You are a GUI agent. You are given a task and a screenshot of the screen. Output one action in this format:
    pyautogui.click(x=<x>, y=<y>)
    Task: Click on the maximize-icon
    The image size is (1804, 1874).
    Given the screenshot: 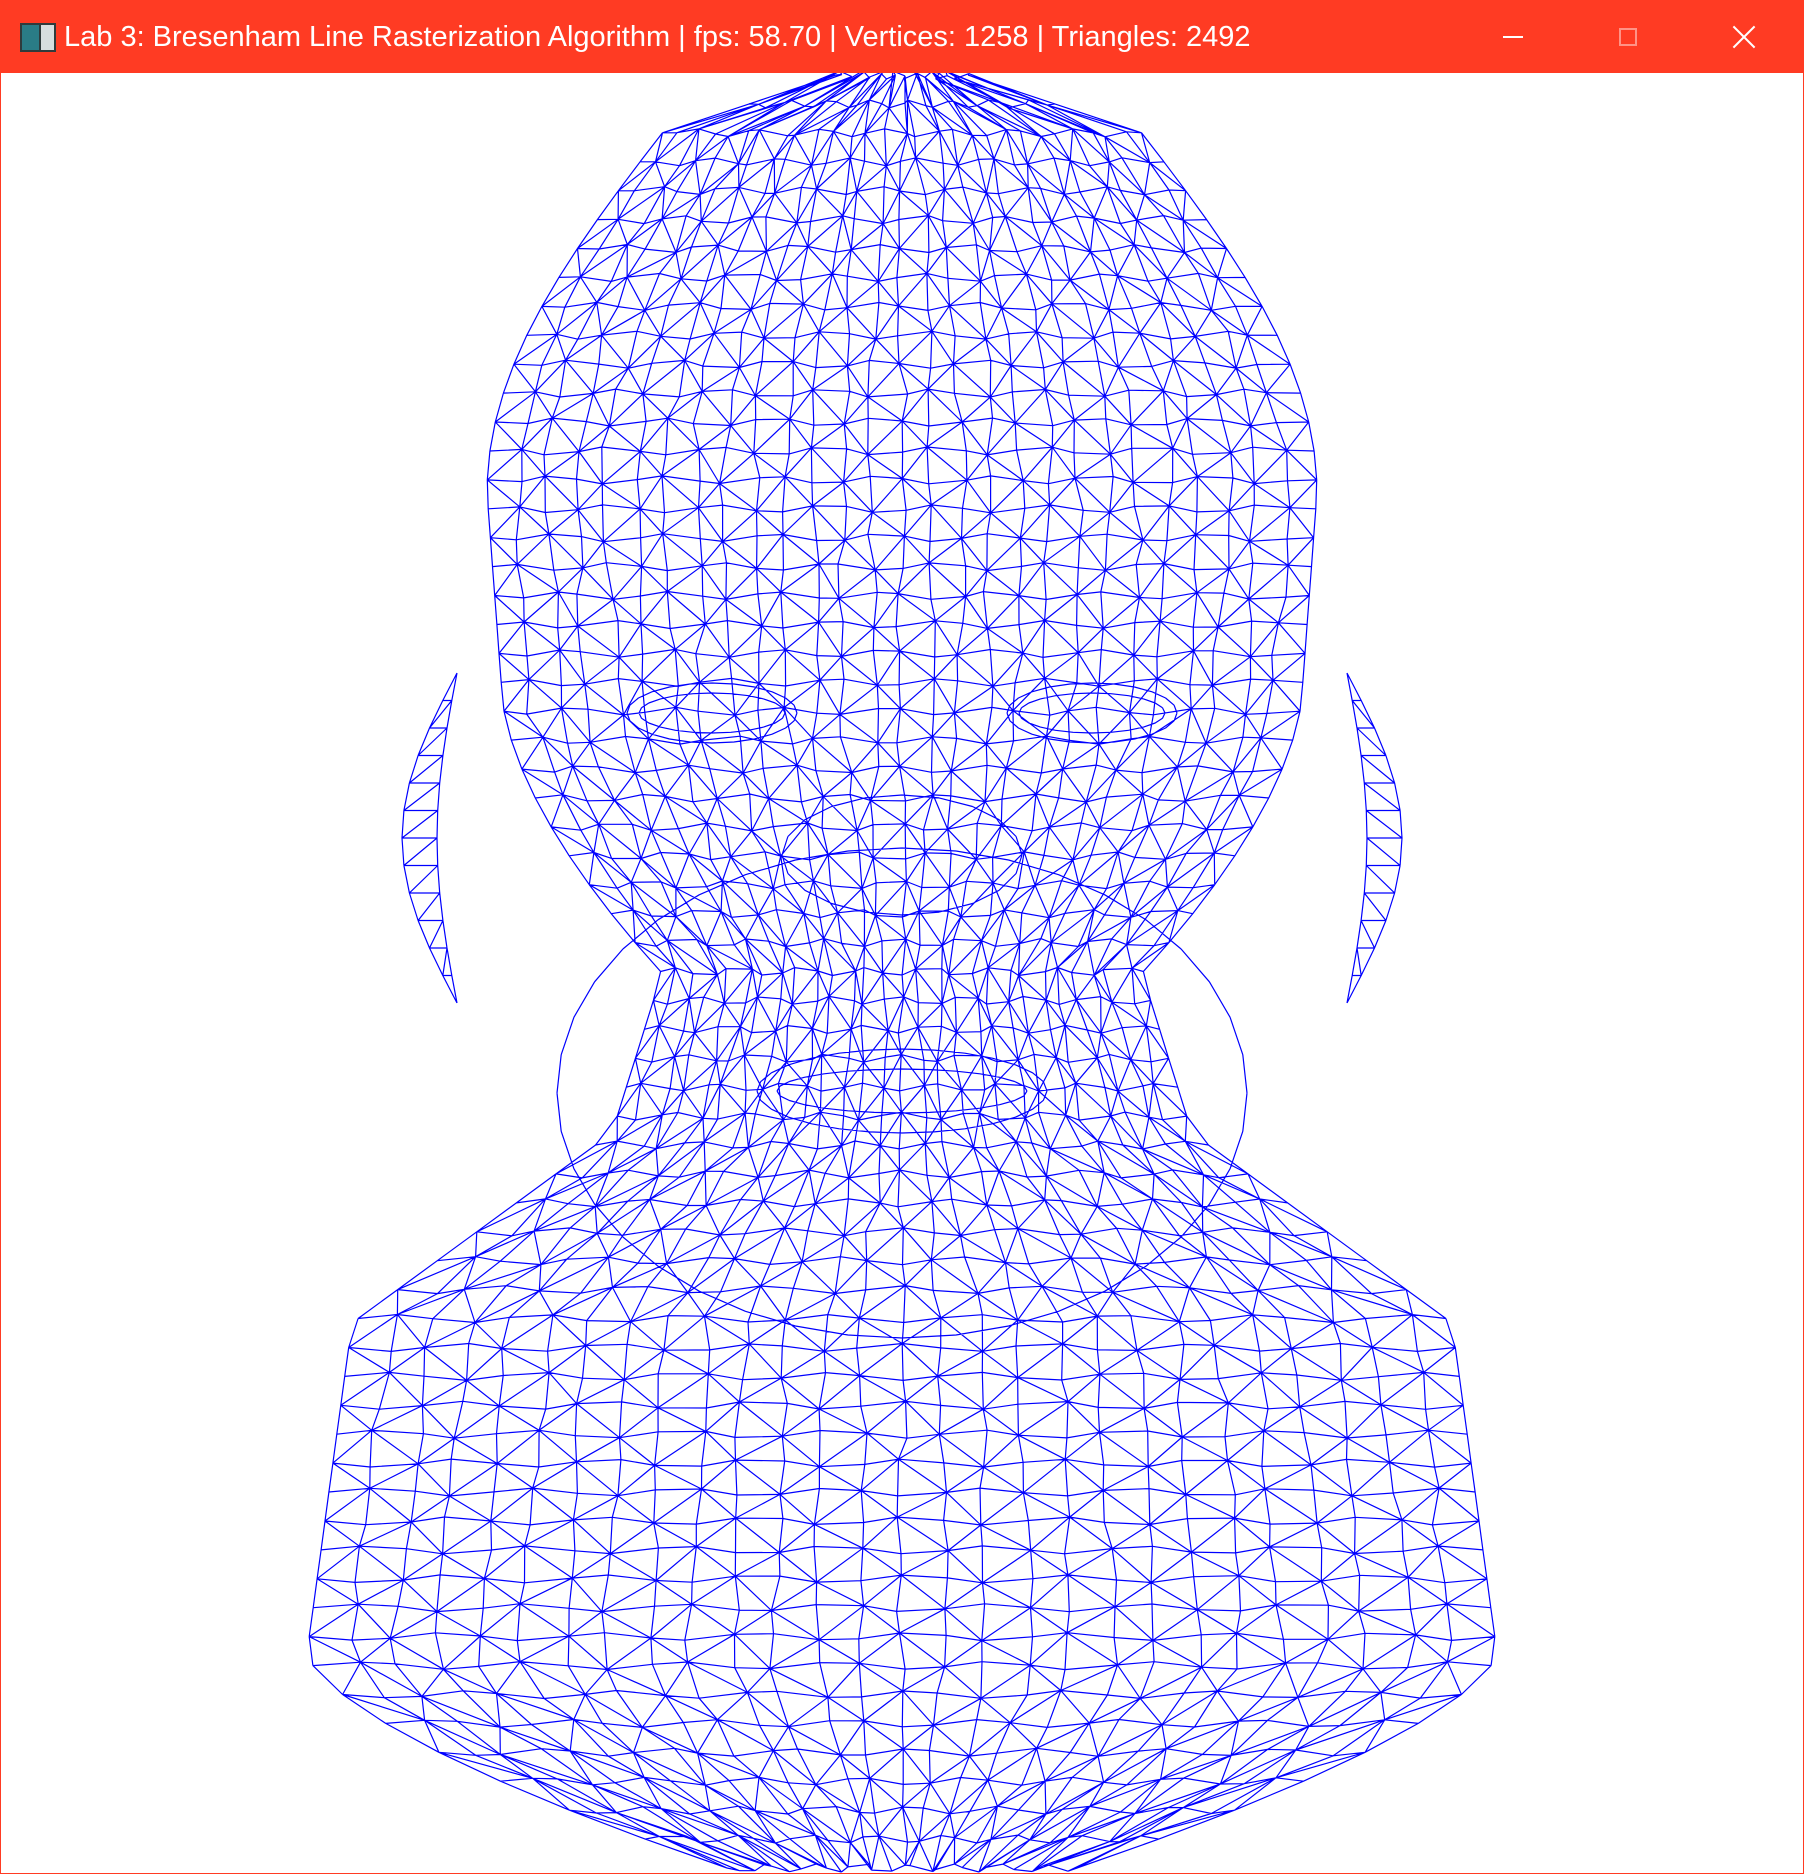 What is the action you would take?
    pyautogui.click(x=1628, y=37)
    